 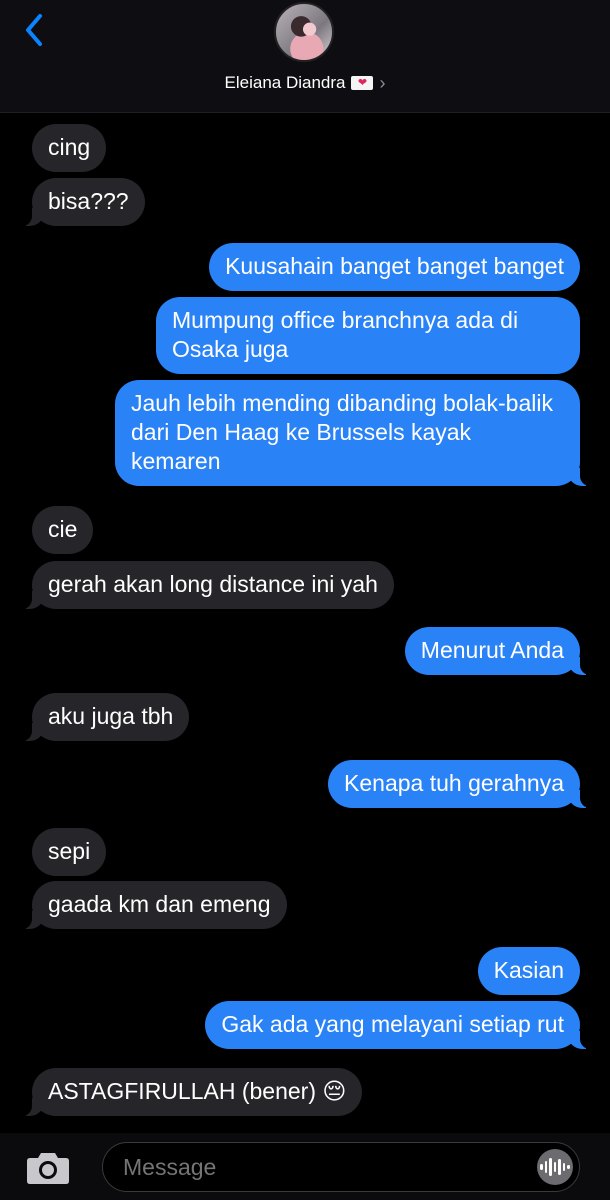 I want to click on contact-name-row: Eleiana Diandra ❤ ›, so click(x=305, y=83).